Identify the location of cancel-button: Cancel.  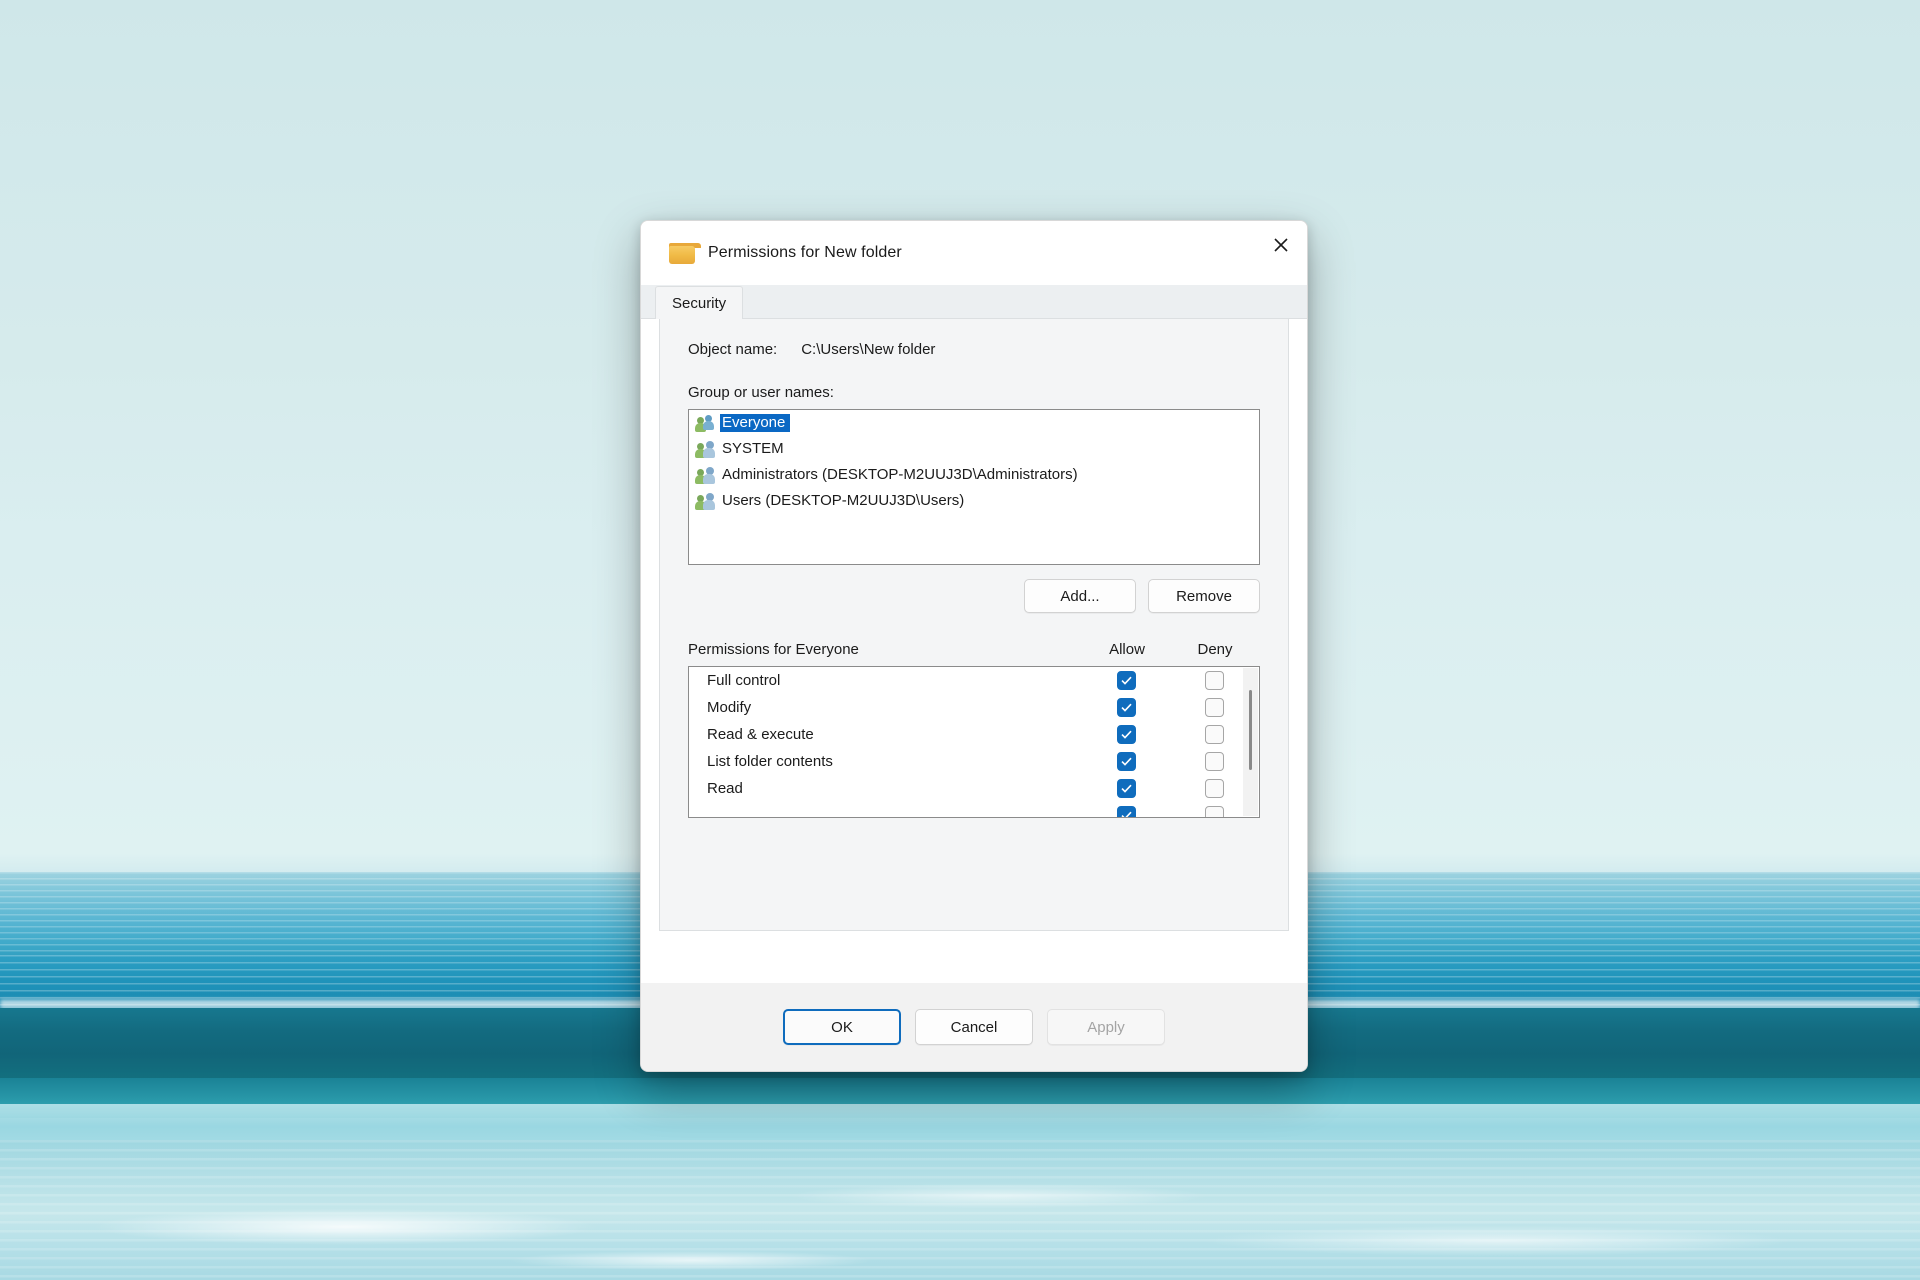
(974, 1027).